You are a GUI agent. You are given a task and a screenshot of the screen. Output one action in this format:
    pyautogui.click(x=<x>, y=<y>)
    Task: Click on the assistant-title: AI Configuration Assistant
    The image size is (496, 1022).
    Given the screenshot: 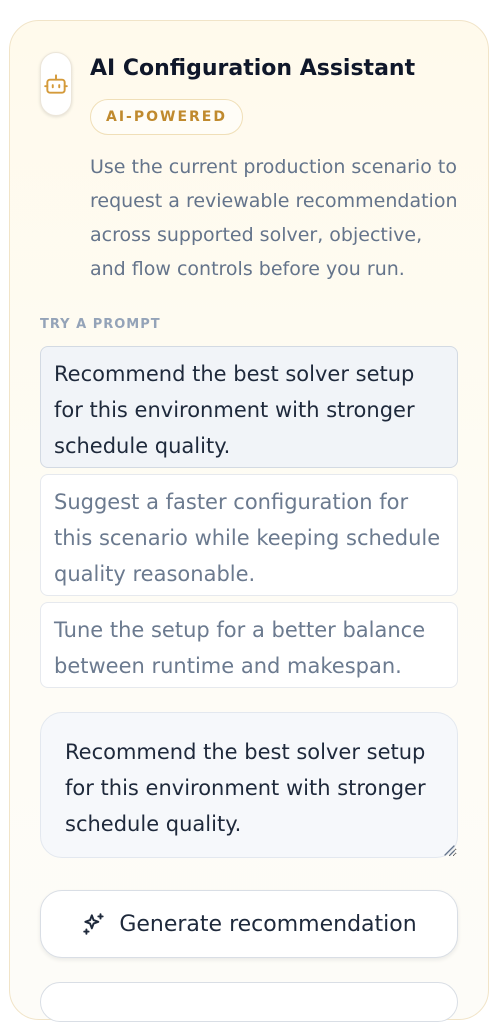 What is the action you would take?
    pyautogui.click(x=253, y=68)
    